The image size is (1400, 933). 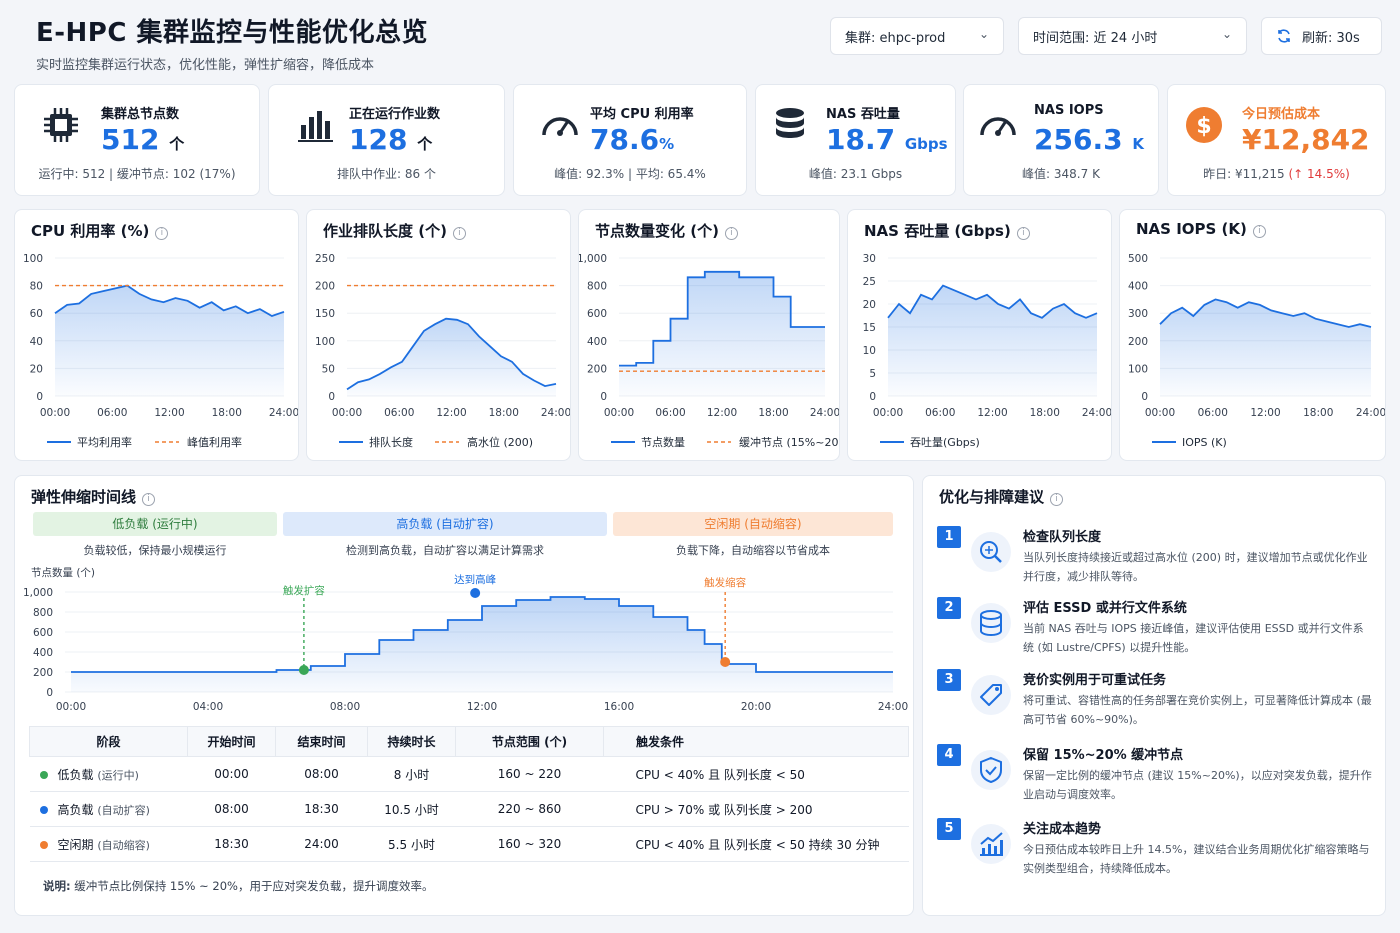 What do you see at coordinates (619, 707) in the screenshot?
I see `x-tick-label: 16:00` at bounding box center [619, 707].